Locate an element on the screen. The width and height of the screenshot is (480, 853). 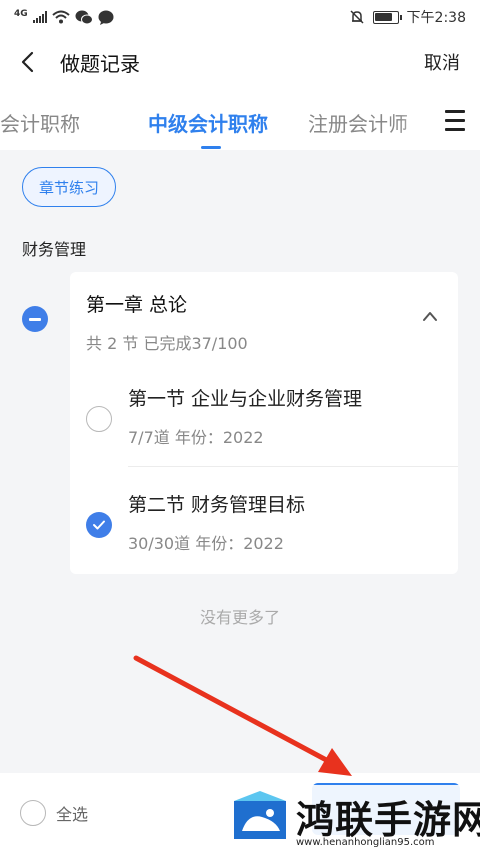
chat-icon is located at coordinates (106, 17).